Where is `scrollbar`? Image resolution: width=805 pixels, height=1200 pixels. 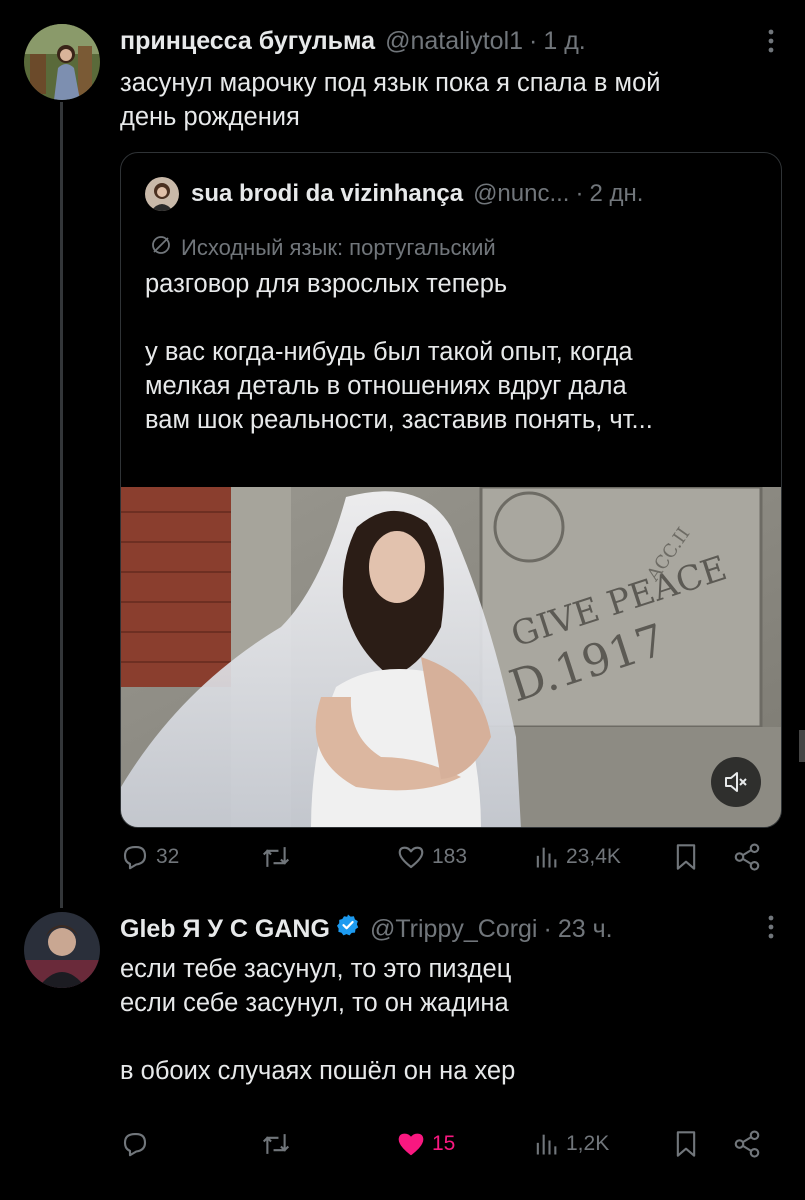 scrollbar is located at coordinates (802, 746).